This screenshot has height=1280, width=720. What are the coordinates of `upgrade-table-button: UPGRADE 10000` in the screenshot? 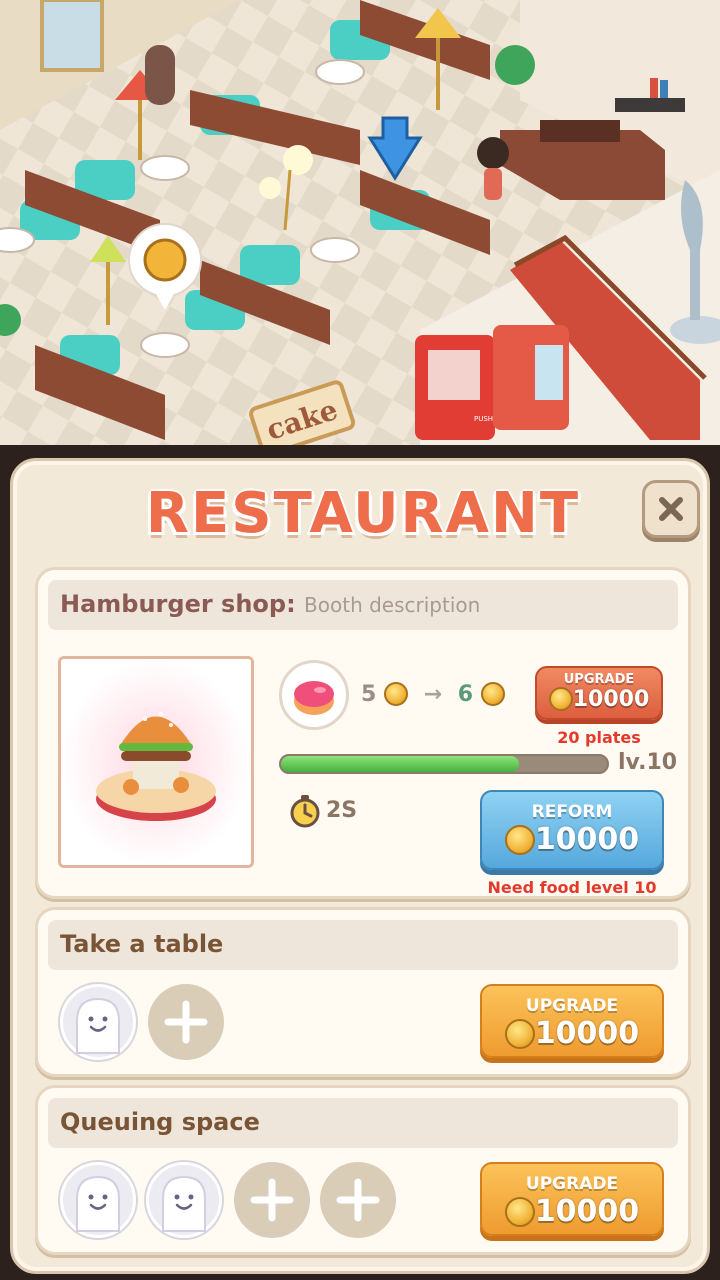 It's located at (572, 1021).